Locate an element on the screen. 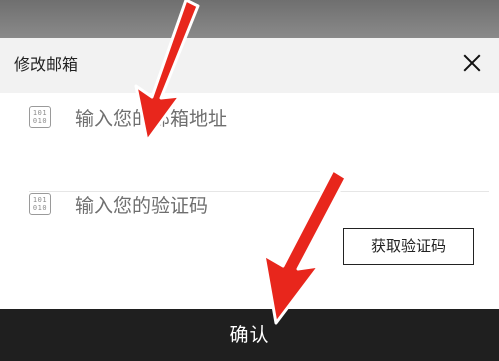 Image resolution: width=499 pixels, height=361 pixels. close-icon is located at coordinates (472, 63).